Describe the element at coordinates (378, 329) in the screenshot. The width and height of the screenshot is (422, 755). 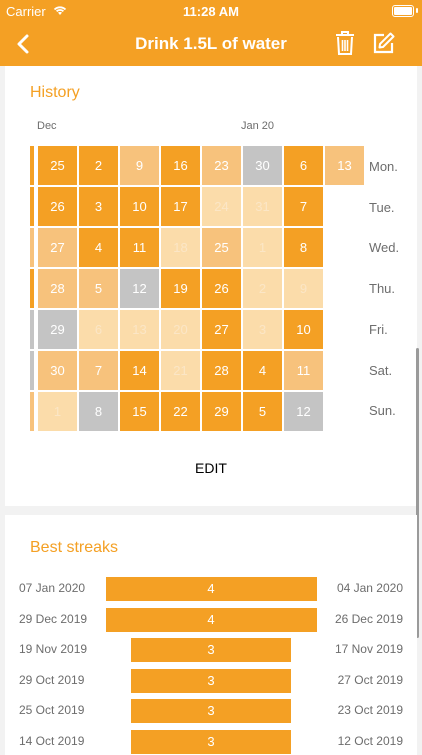
I see `day-name-fri: Fri.` at that location.